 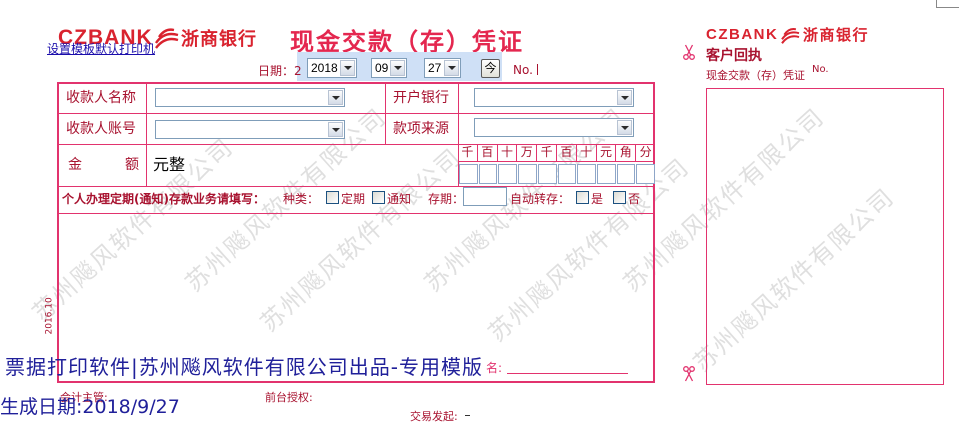 What do you see at coordinates (567, 373) in the screenshot?
I see `signature-line` at bounding box center [567, 373].